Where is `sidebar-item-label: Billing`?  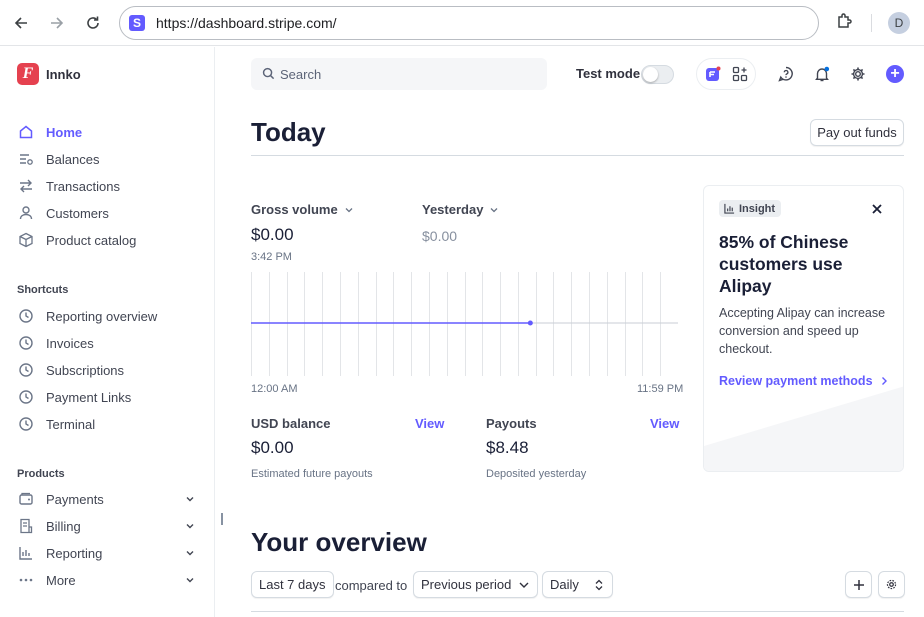
sidebar-item-label: Billing is located at coordinates (63, 526).